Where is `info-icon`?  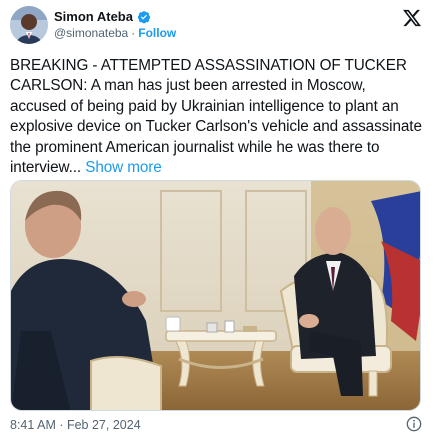
info-icon is located at coordinates (414, 424).